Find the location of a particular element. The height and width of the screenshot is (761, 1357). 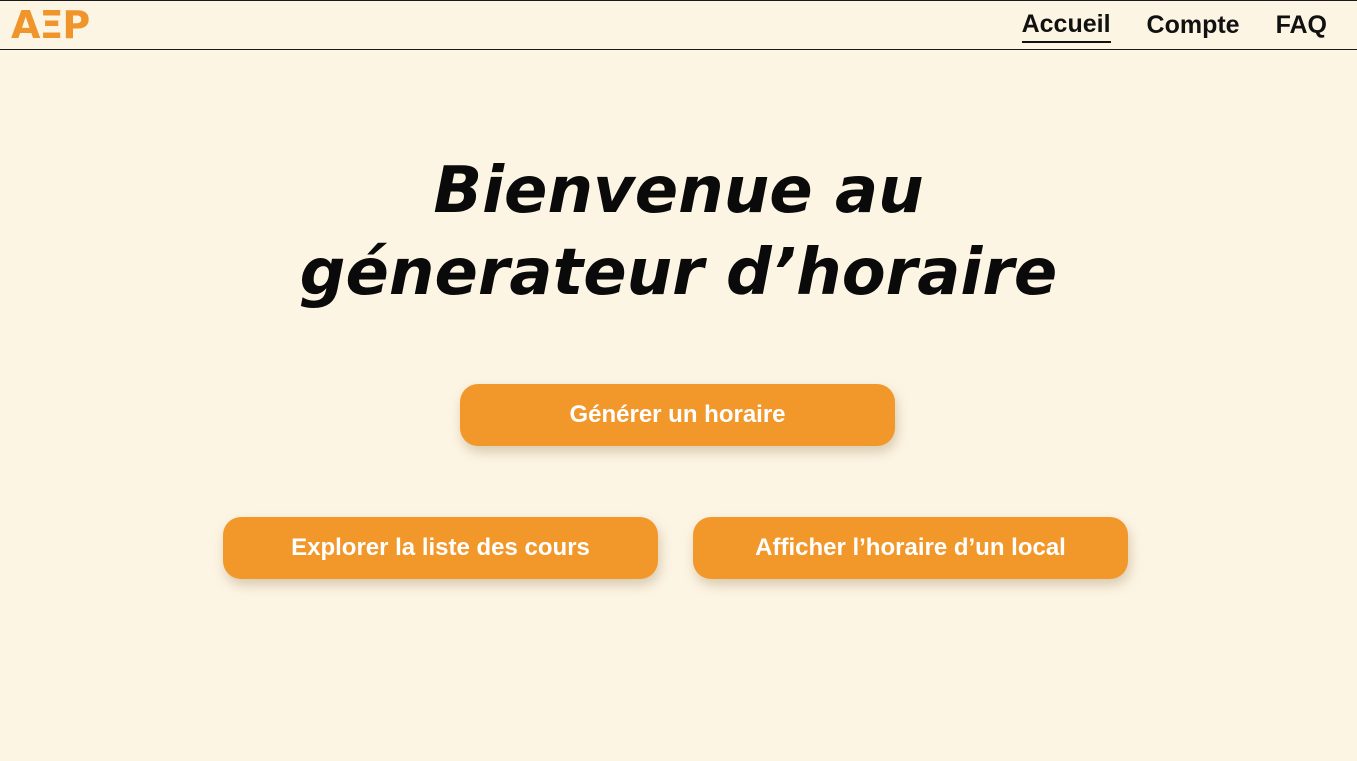

logo: AΞP is located at coordinates (50, 25).